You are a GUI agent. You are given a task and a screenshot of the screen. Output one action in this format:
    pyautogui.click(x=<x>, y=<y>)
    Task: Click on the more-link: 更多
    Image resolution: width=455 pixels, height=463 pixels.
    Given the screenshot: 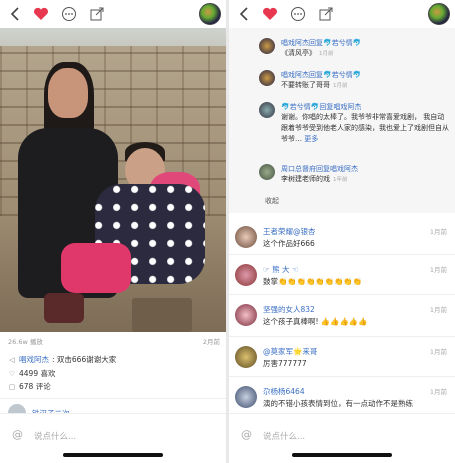 What is the action you would take?
    pyautogui.click(x=311, y=139)
    